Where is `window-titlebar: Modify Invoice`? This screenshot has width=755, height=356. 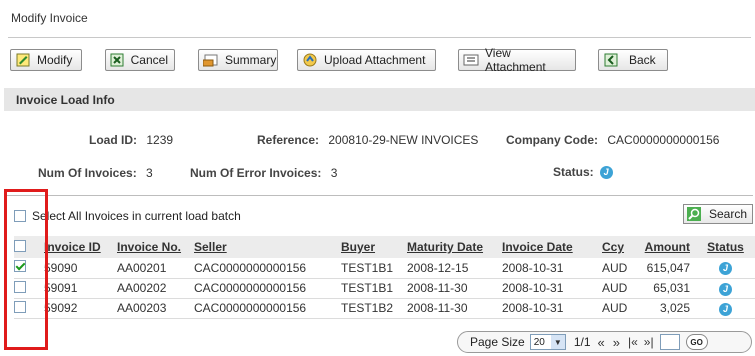
window-titlebar: Modify Invoice is located at coordinates (377, 19).